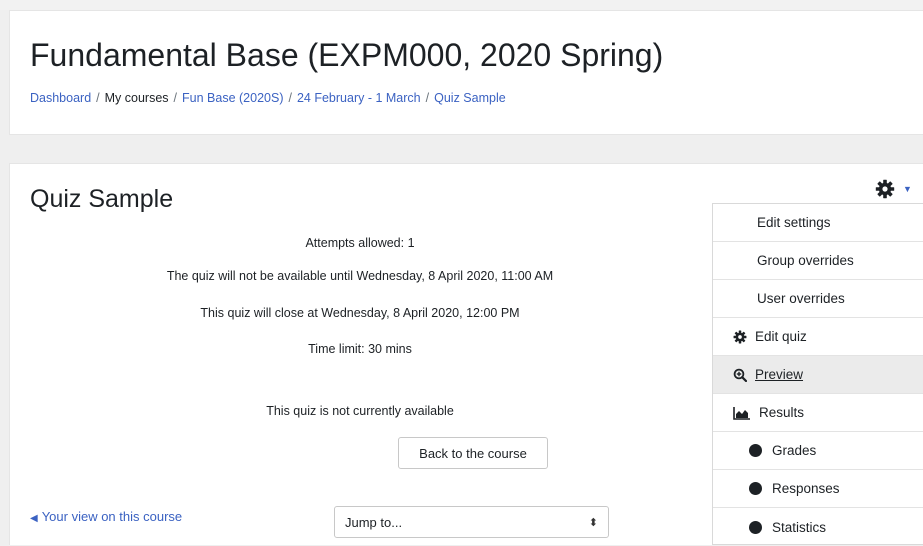 The image size is (923, 546). I want to click on top-strip, so click(461, 5).